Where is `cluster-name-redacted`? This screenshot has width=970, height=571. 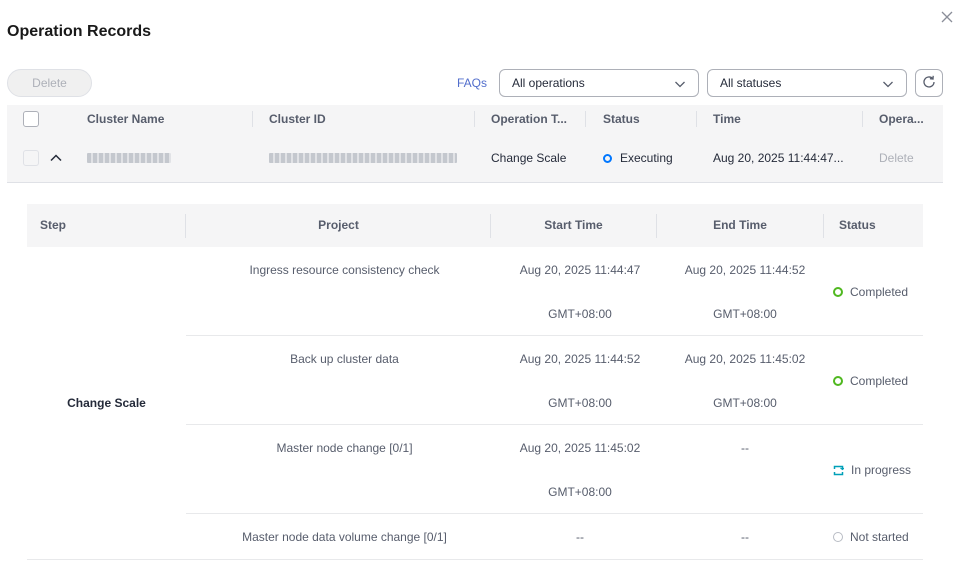
cluster-name-redacted is located at coordinates (129, 158).